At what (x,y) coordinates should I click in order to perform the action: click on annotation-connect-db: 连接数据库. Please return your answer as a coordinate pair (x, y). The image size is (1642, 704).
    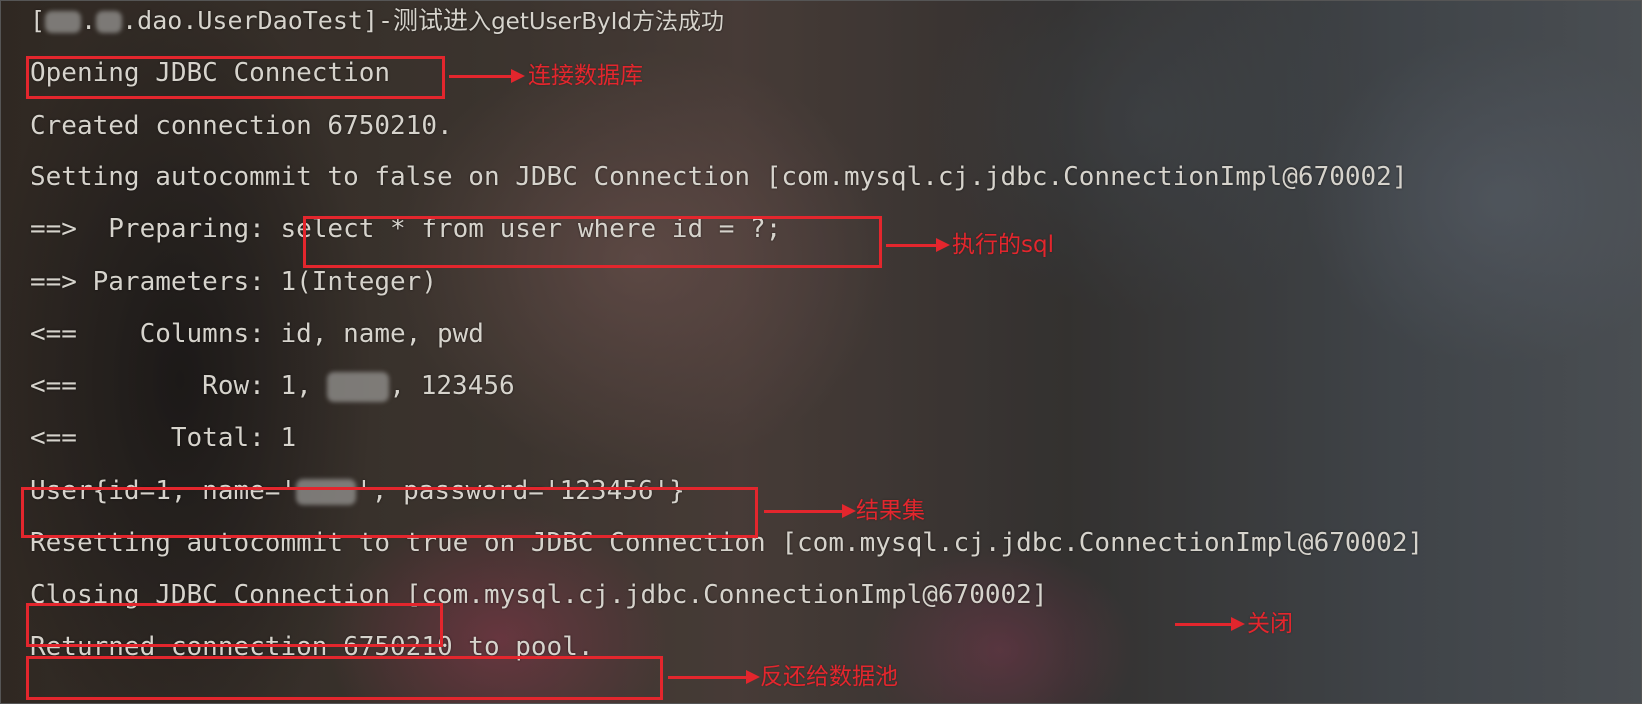
    Looking at the image, I should click on (585, 76).